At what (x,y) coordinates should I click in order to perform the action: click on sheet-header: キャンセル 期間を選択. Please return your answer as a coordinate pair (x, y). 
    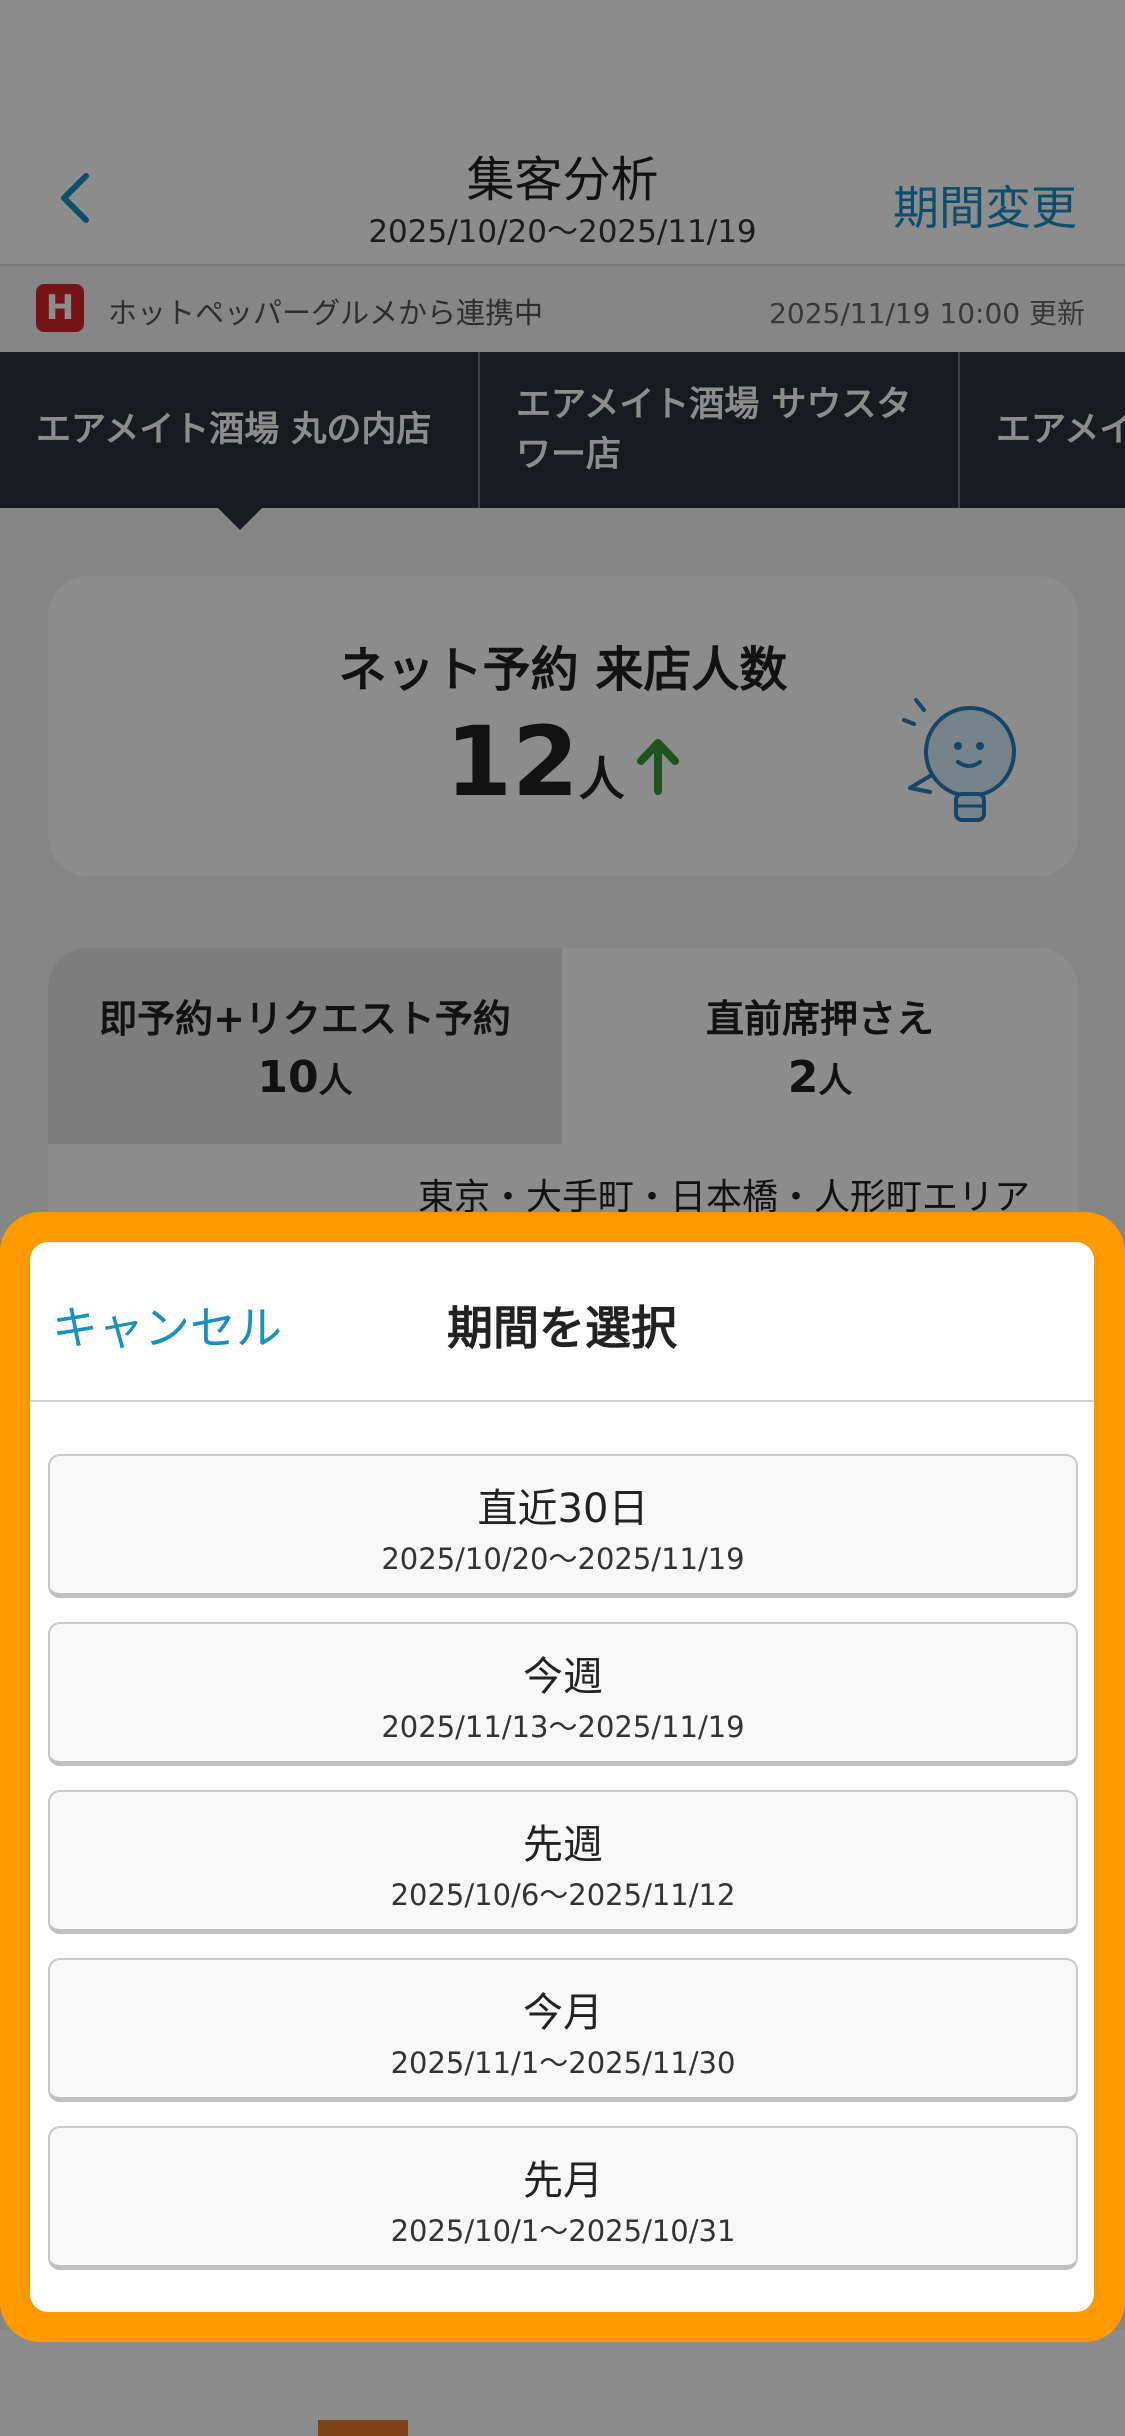
    Looking at the image, I should click on (562, 1322).